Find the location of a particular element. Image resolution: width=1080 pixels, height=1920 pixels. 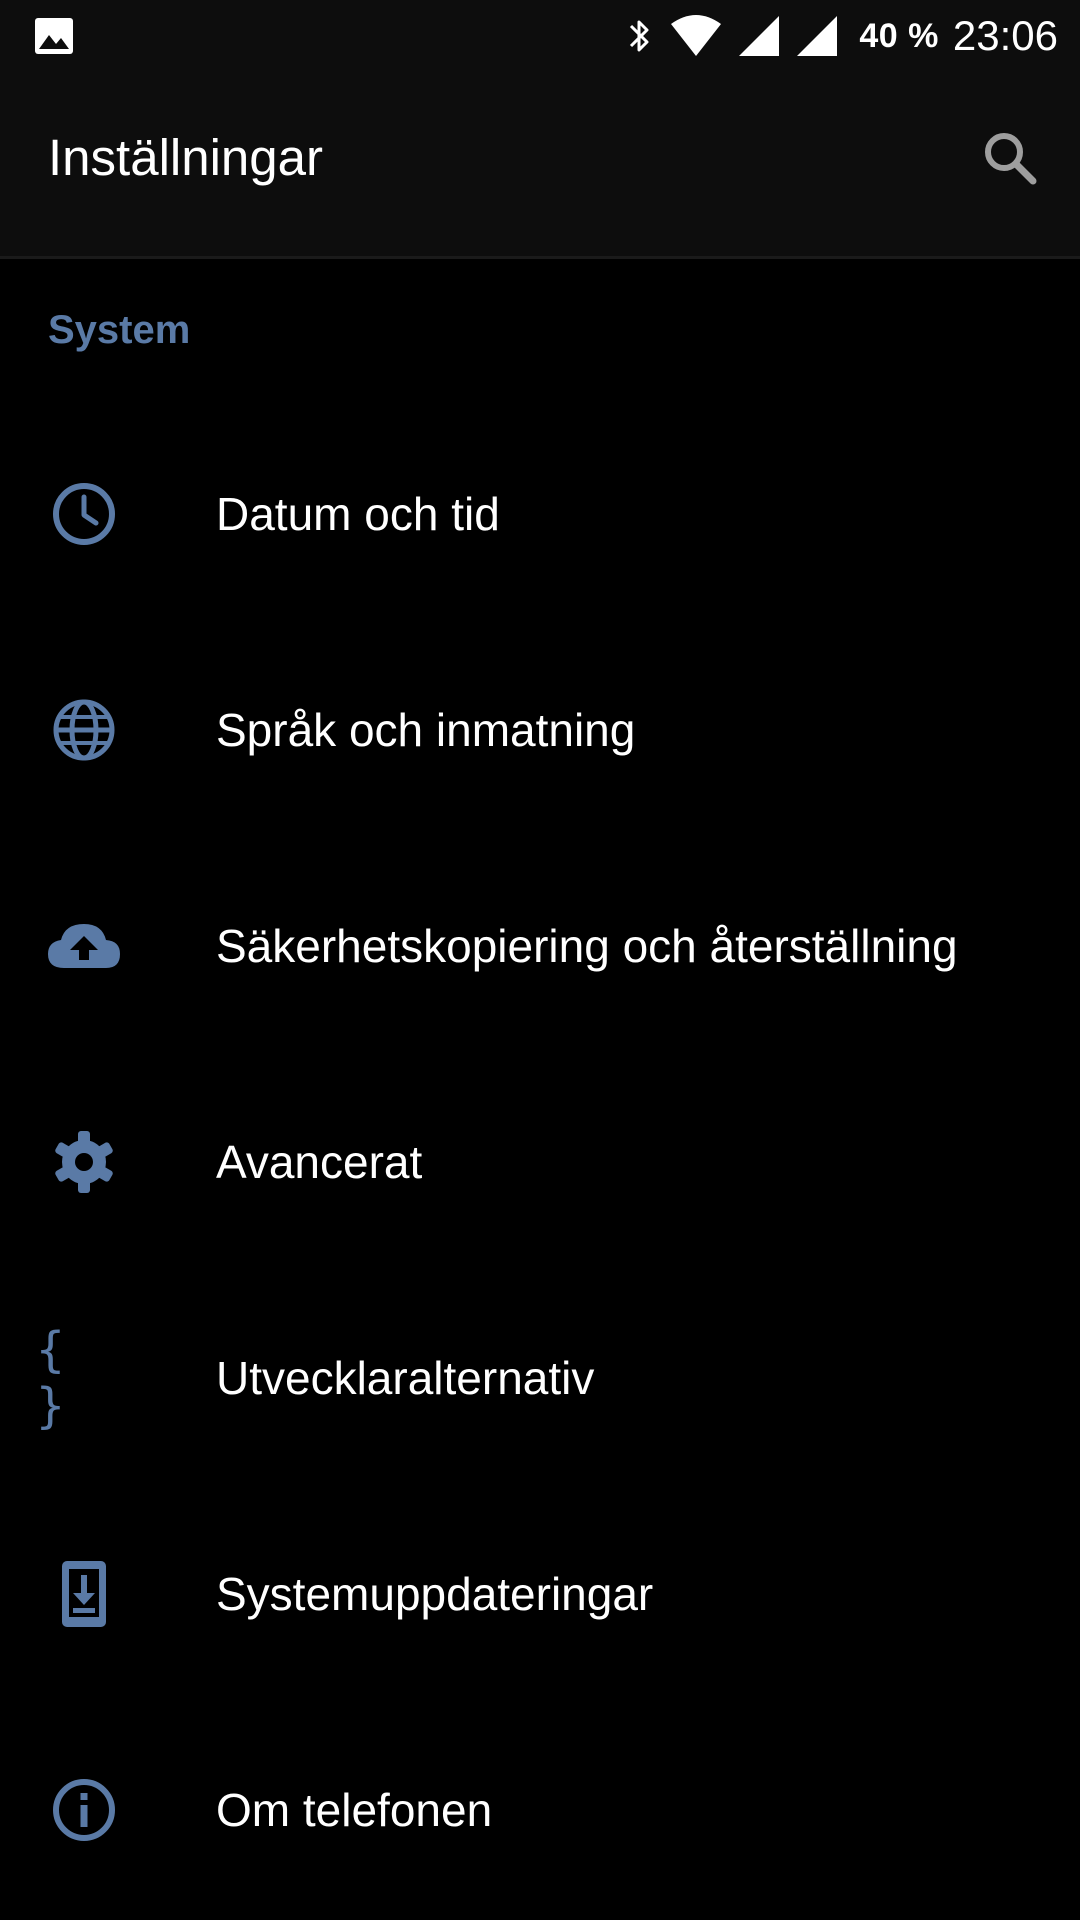

settings-item-label: Språk och inmatning is located at coordinates (426, 730).